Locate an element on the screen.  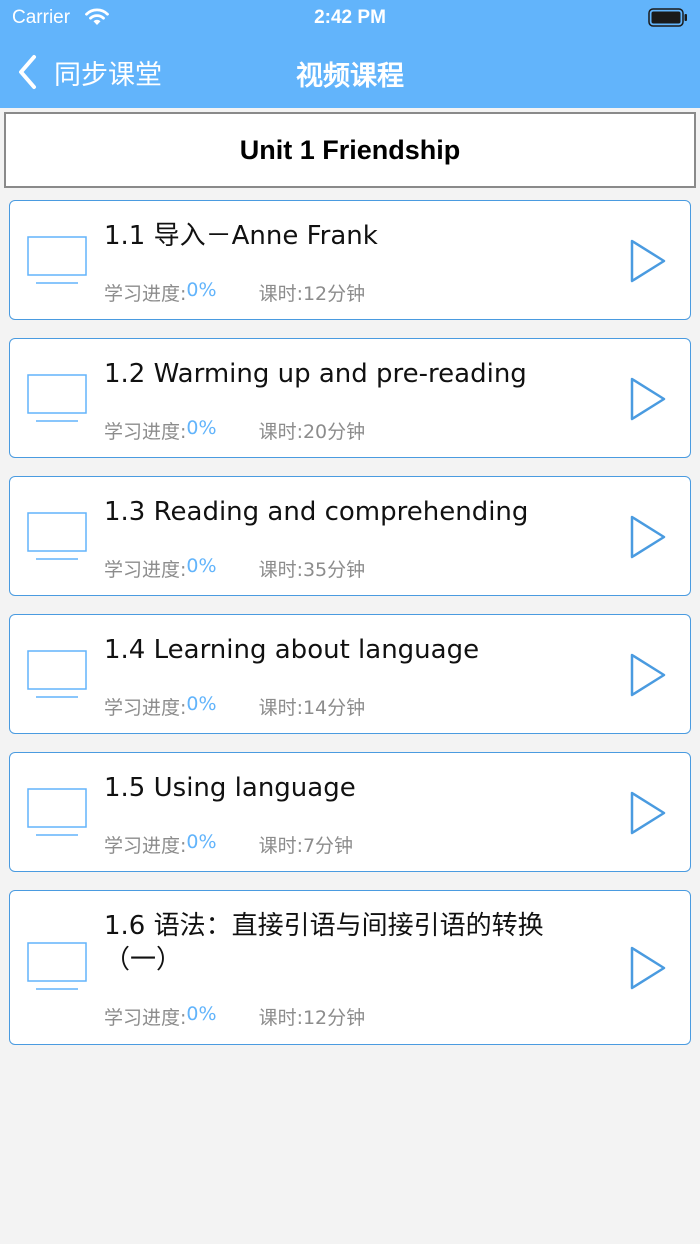
page-title: 视频课程 is located at coordinates (350, 76).